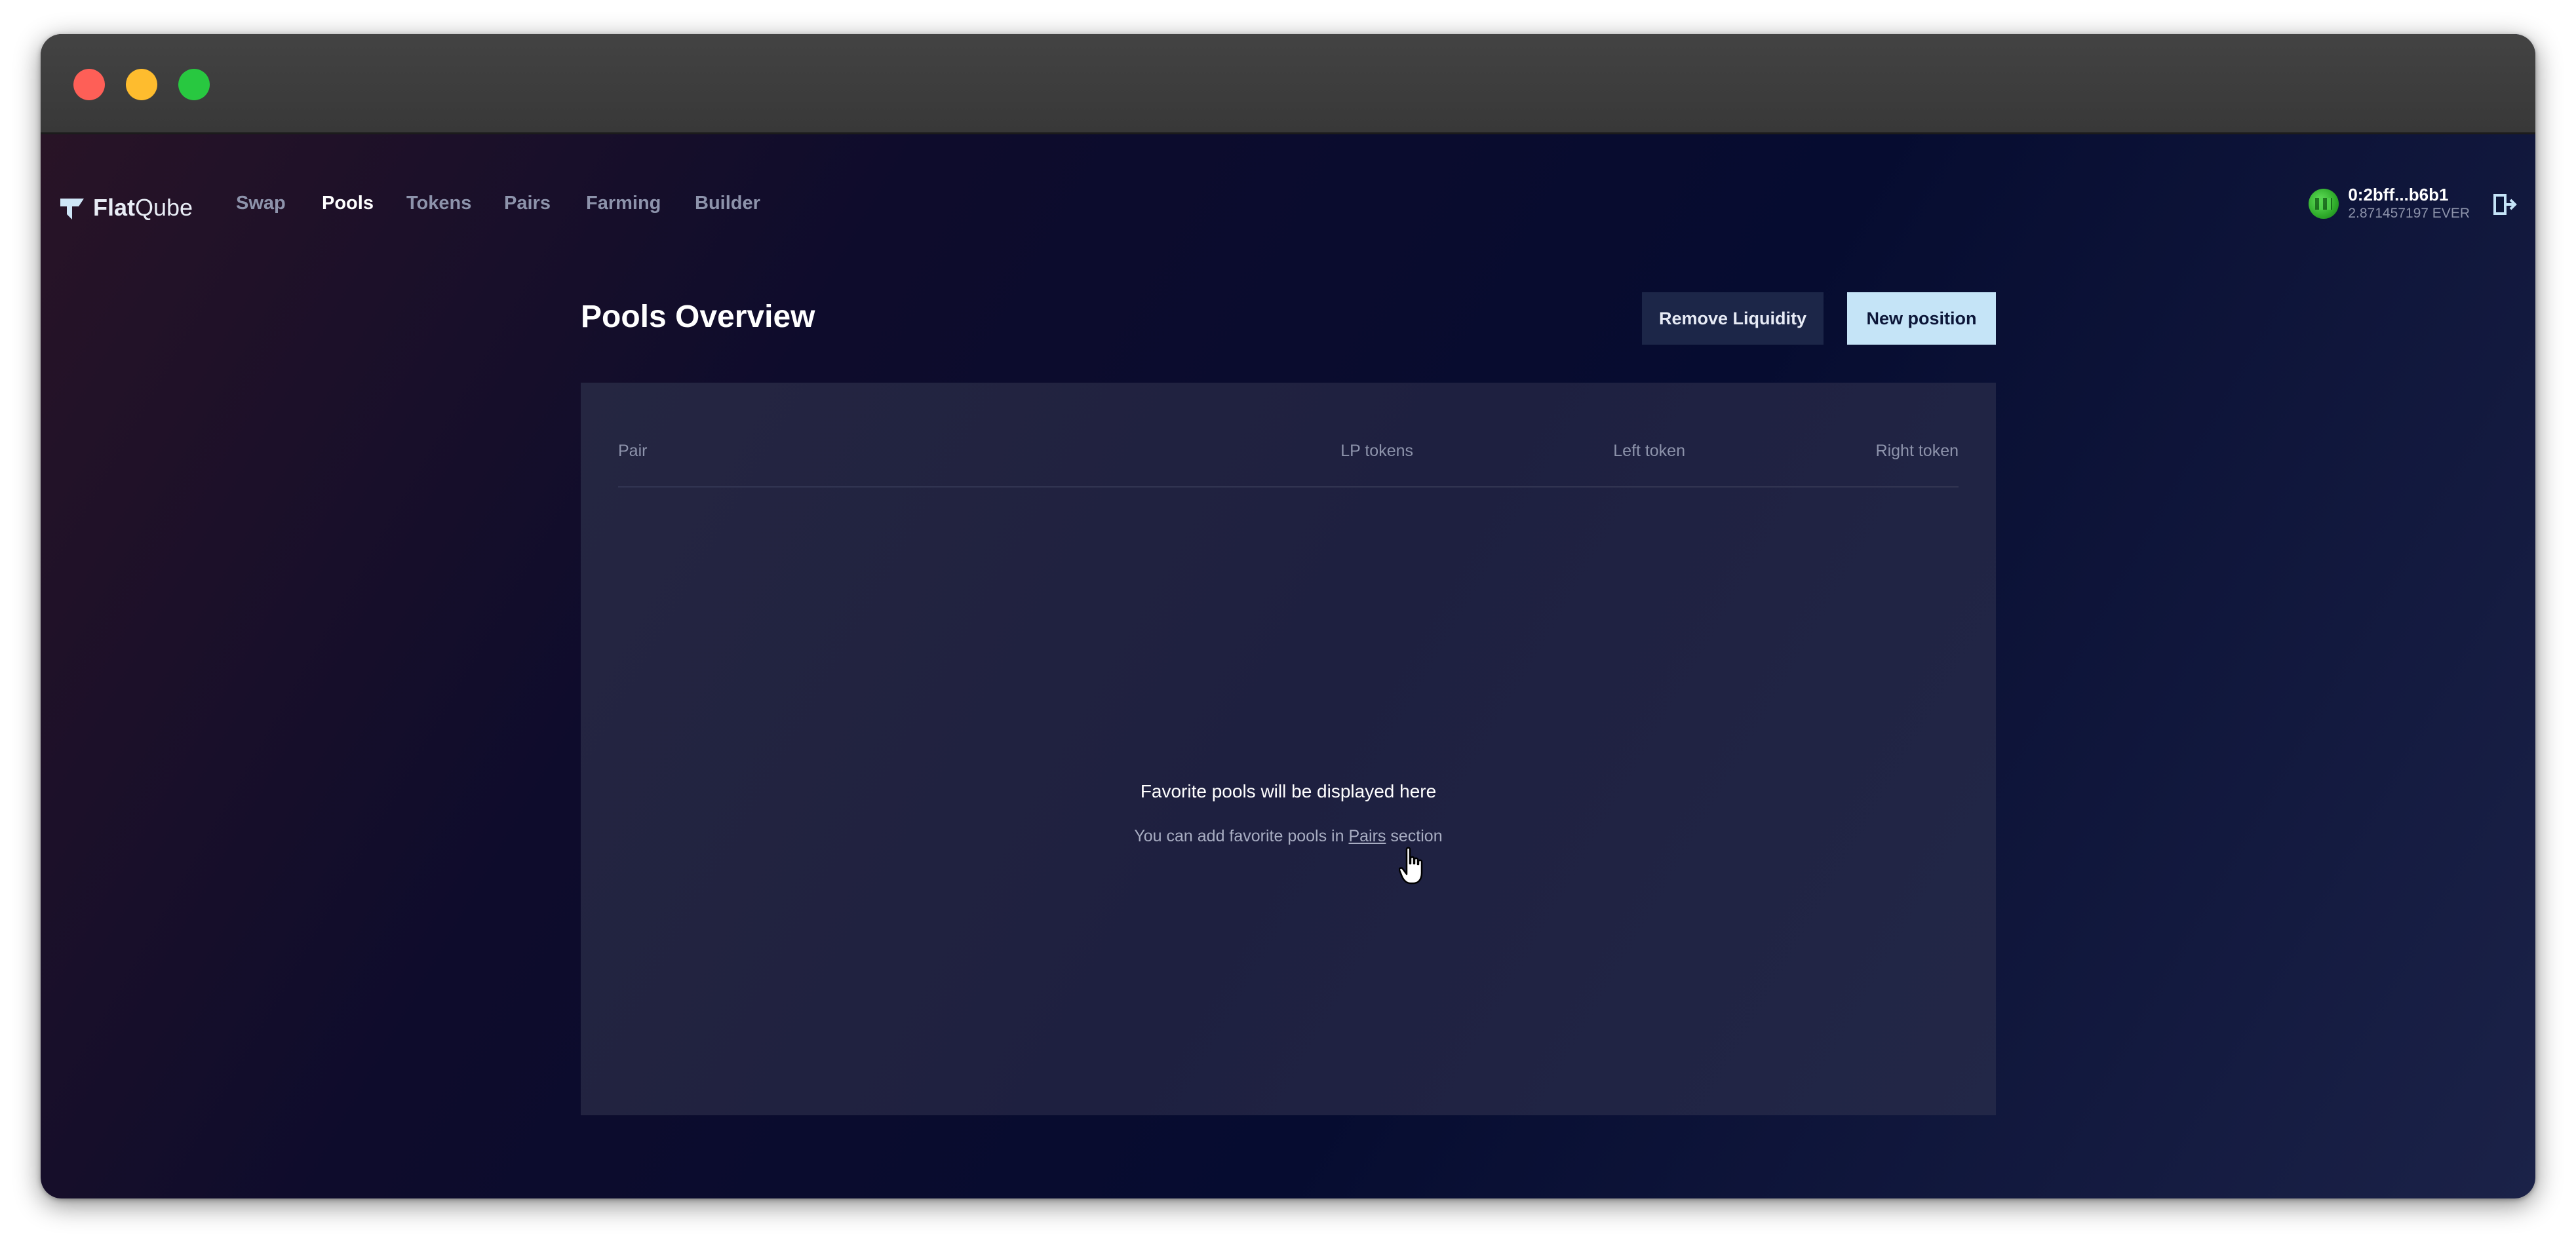 The width and height of the screenshot is (2576, 1245). What do you see at coordinates (72, 210) in the screenshot?
I see `flatqube-logo-icon` at bounding box center [72, 210].